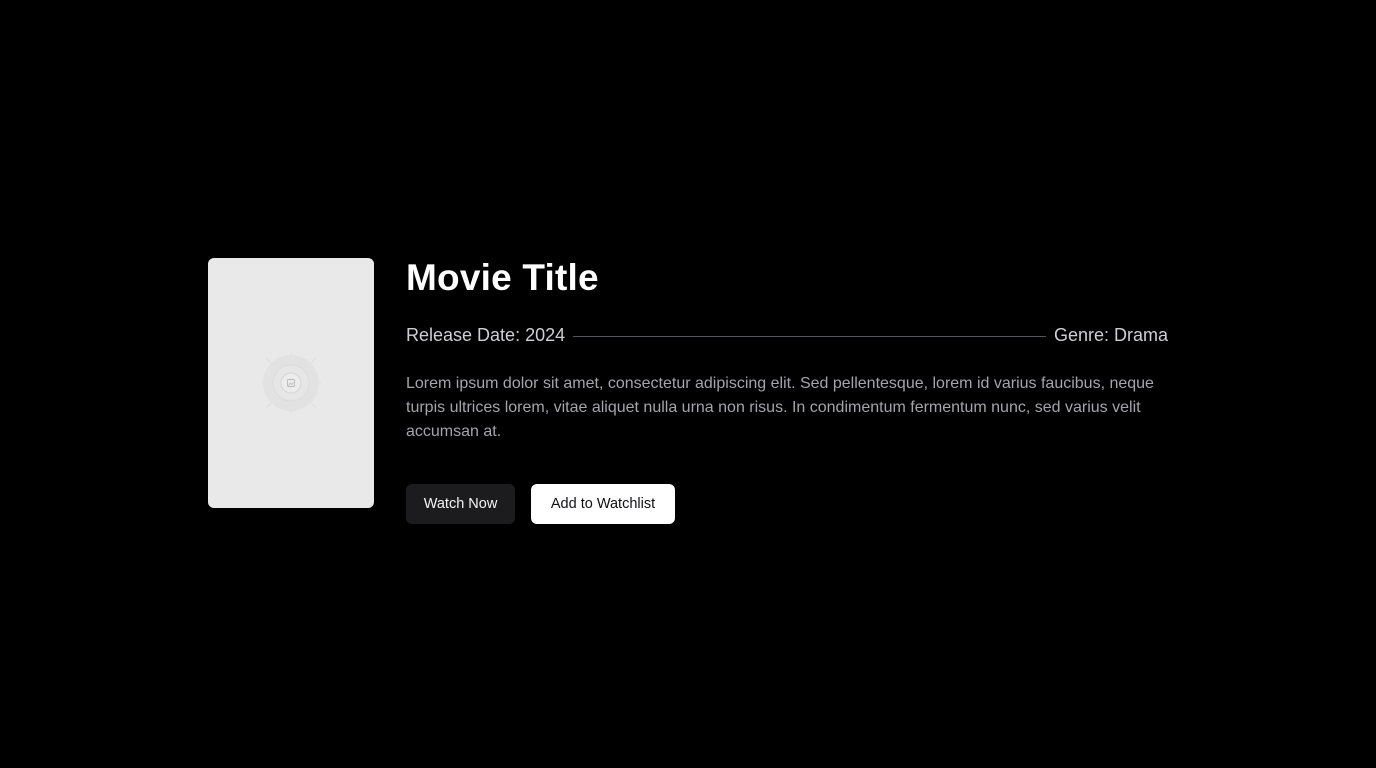 The height and width of the screenshot is (768, 1376). I want to click on genre: Genre: Drama, so click(1110, 335).